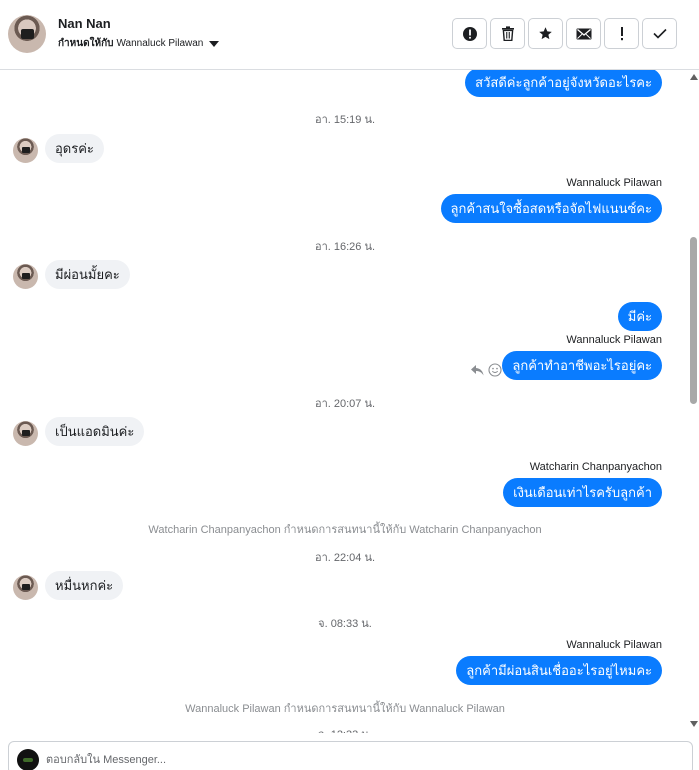 The image size is (699, 770). I want to click on report-button, so click(469, 33).